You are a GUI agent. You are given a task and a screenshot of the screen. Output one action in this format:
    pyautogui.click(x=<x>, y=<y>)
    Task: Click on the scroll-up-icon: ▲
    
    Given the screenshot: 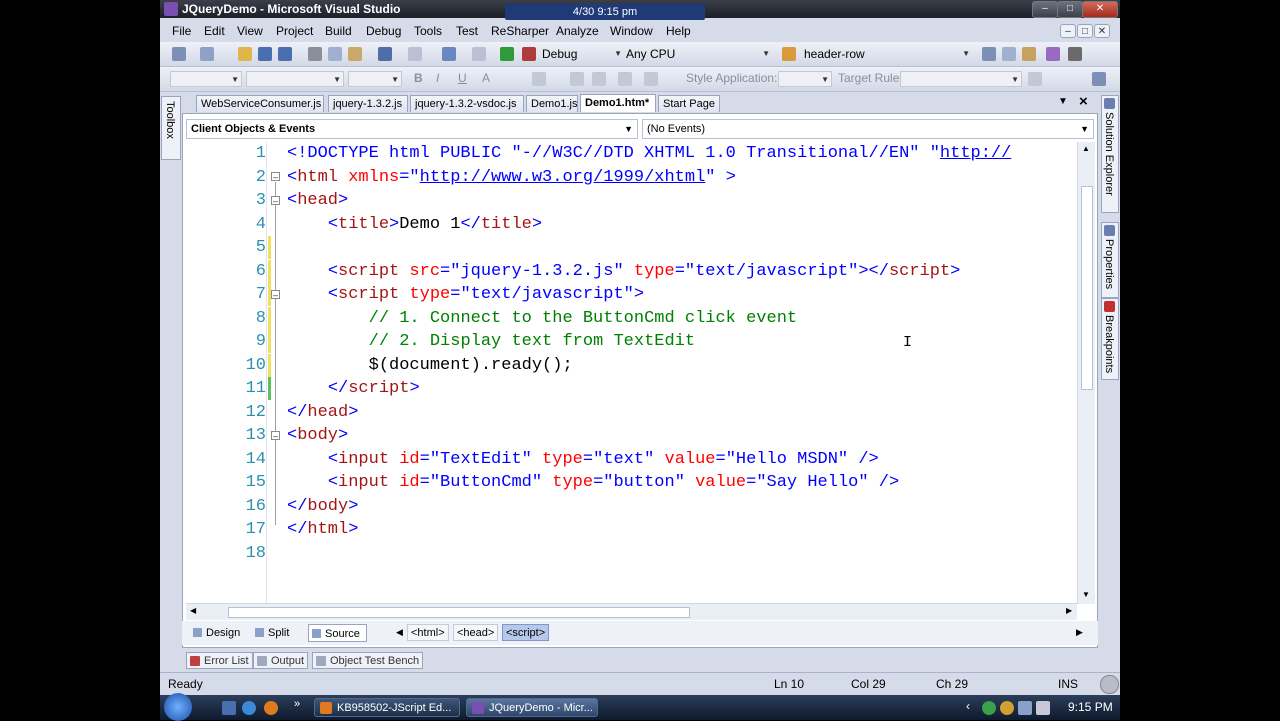 What is the action you would take?
    pyautogui.click(x=1086, y=148)
    